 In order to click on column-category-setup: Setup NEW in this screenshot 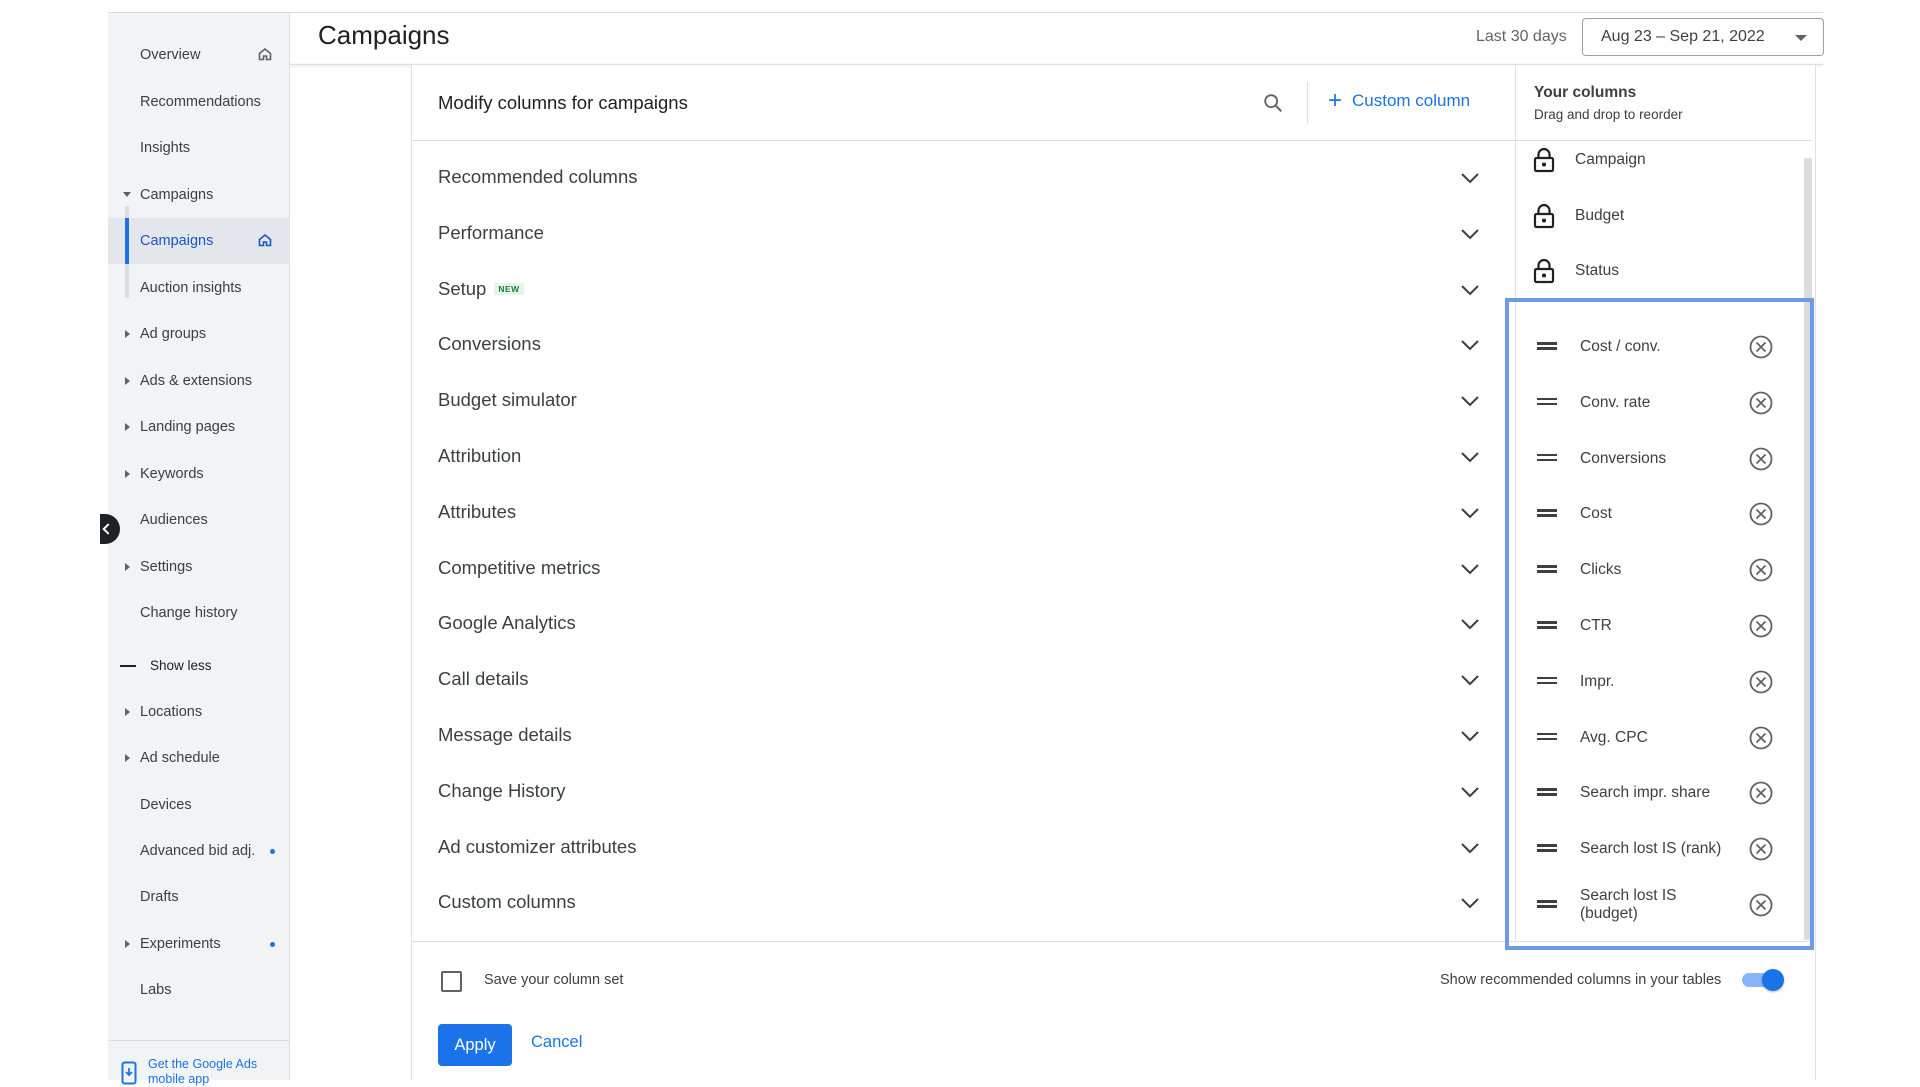, I will do `click(963, 290)`.